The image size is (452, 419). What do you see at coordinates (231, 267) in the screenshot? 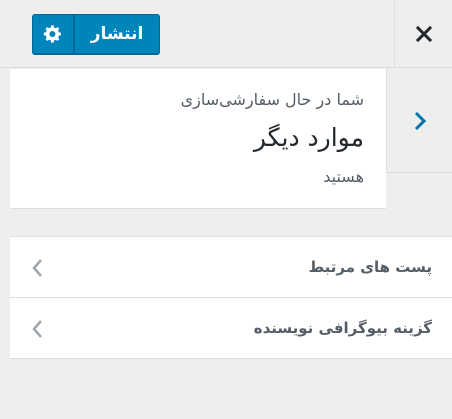
I see `section-related-posts: پست های مرتبط` at bounding box center [231, 267].